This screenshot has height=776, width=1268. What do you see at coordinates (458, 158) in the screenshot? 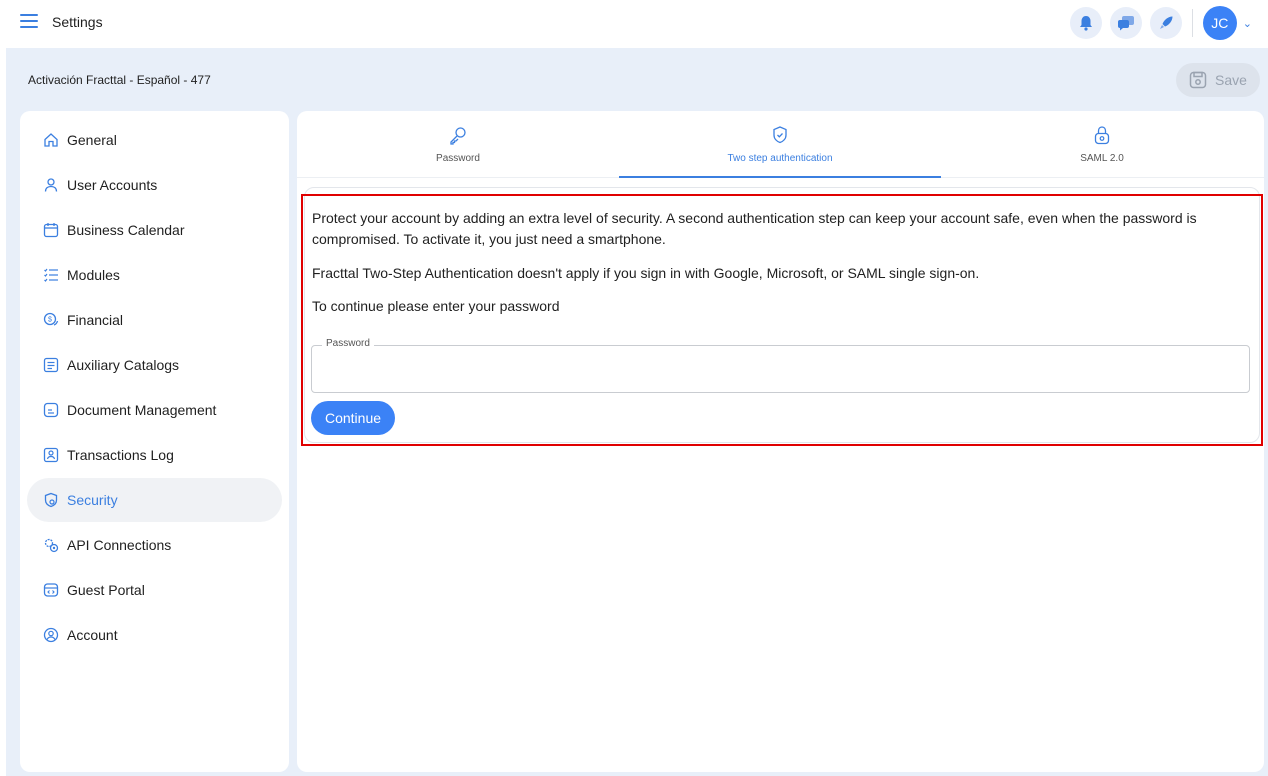
I see `tab-label: Password` at bounding box center [458, 158].